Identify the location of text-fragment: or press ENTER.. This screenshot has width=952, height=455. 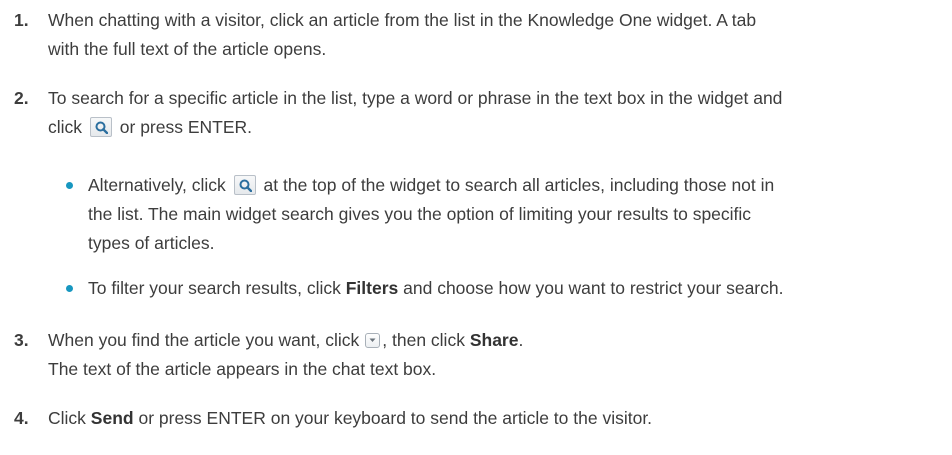
(186, 127).